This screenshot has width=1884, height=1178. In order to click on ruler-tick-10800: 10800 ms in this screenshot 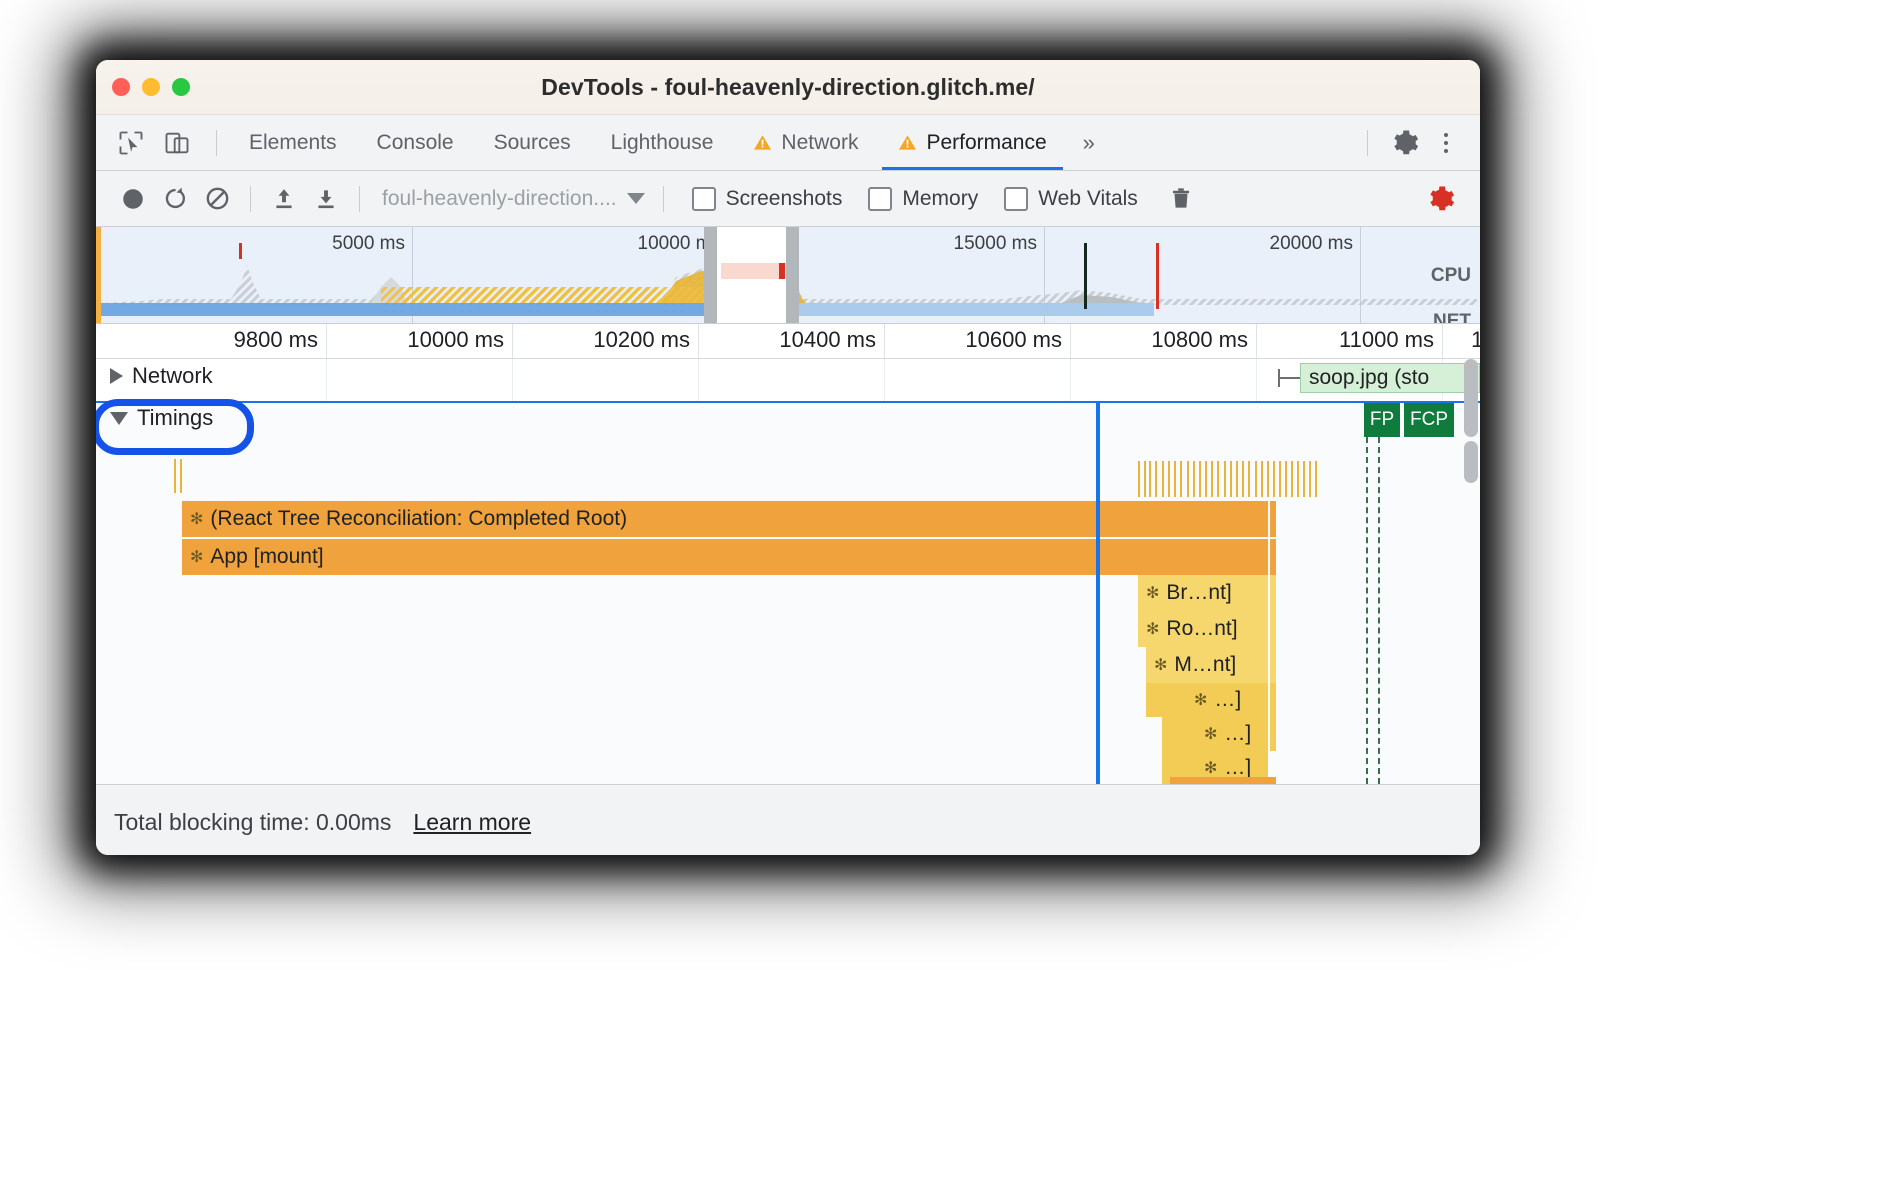, I will do `click(1163, 341)`.